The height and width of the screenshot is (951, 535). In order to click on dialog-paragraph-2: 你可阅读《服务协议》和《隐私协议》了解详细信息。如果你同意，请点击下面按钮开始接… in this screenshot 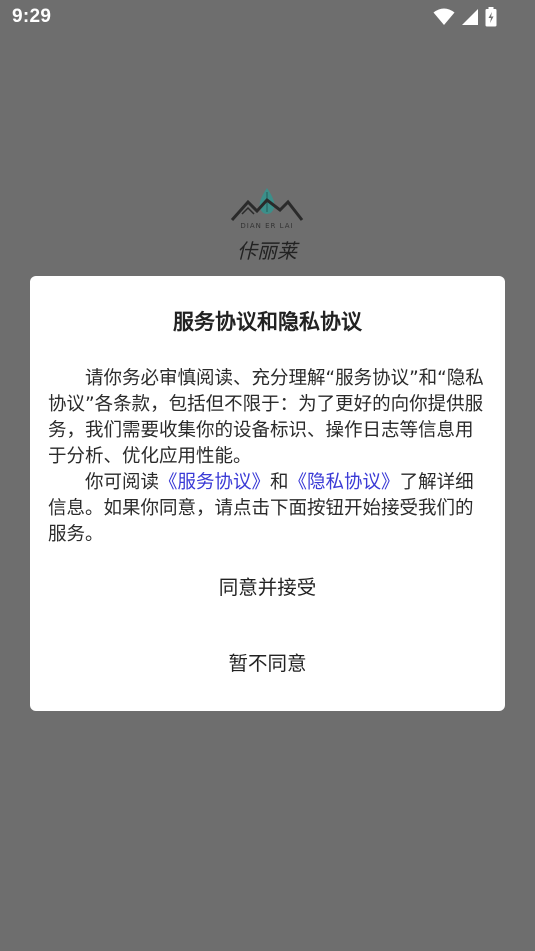, I will do `click(268, 509)`.